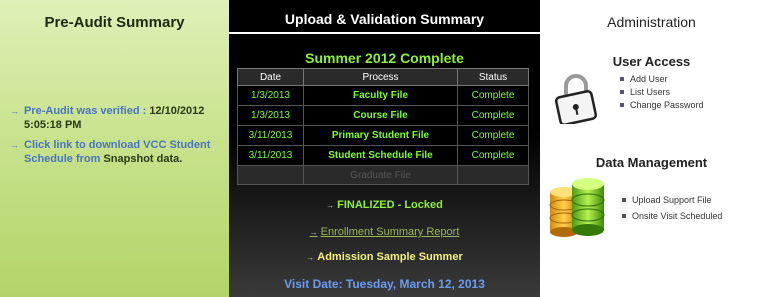 The height and width of the screenshot is (297, 763). I want to click on user-access-list: Add User List Users Change Password, so click(662, 92).